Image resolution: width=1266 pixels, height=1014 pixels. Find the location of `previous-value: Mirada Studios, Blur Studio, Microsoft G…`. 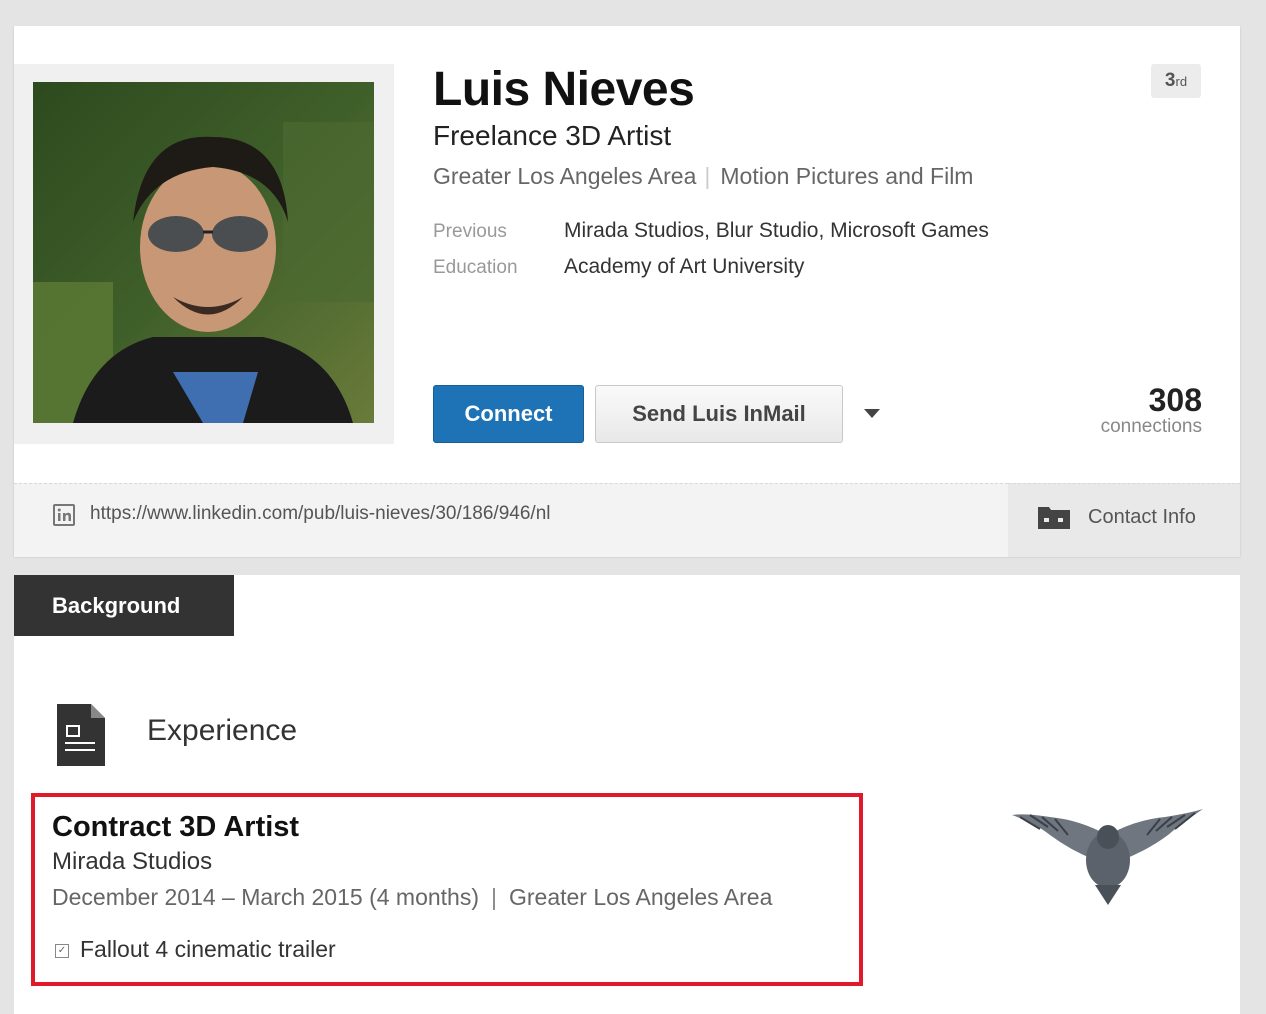

previous-value: Mirada Studios, Blur Studio, Microsoft G… is located at coordinates (776, 231).